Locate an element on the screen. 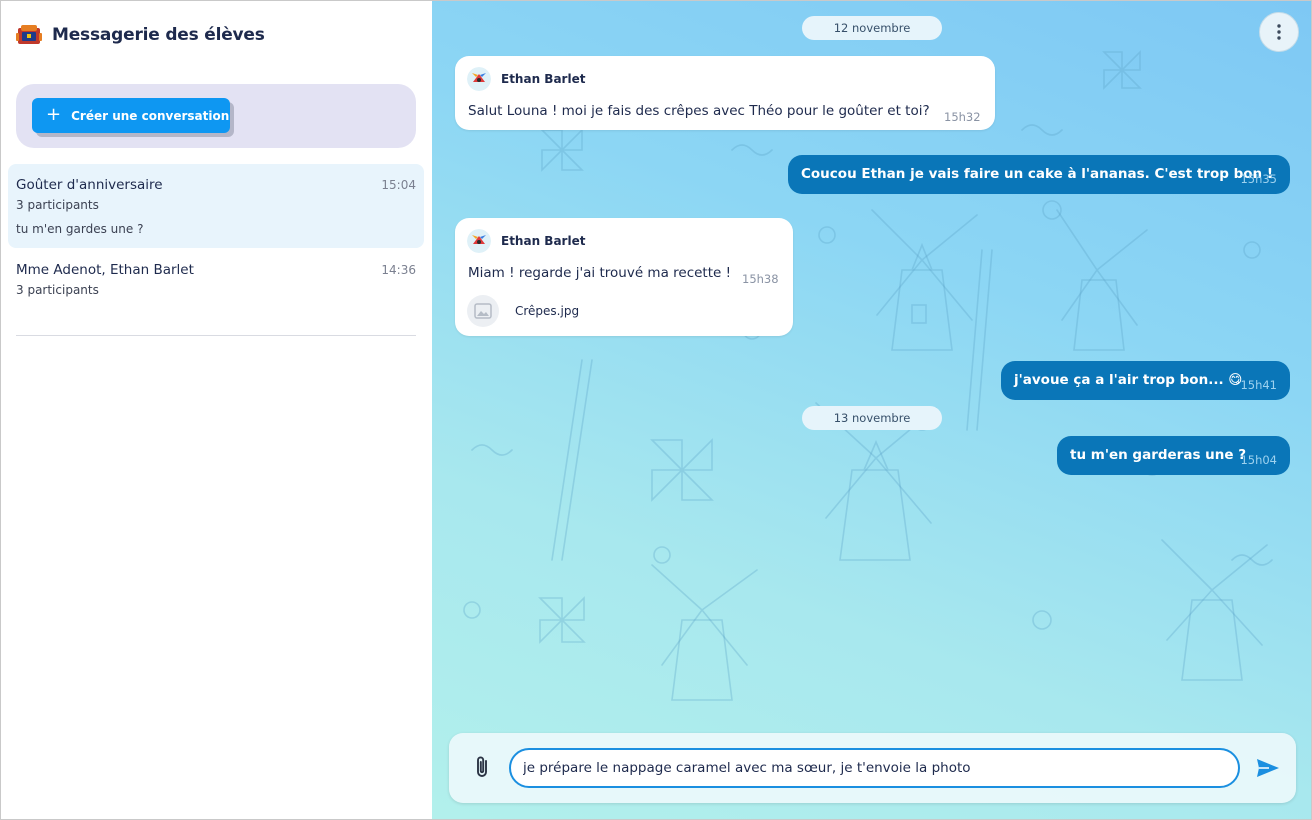 The image size is (1312, 820). attachment-filename: Crêpes.jpg is located at coordinates (547, 311).